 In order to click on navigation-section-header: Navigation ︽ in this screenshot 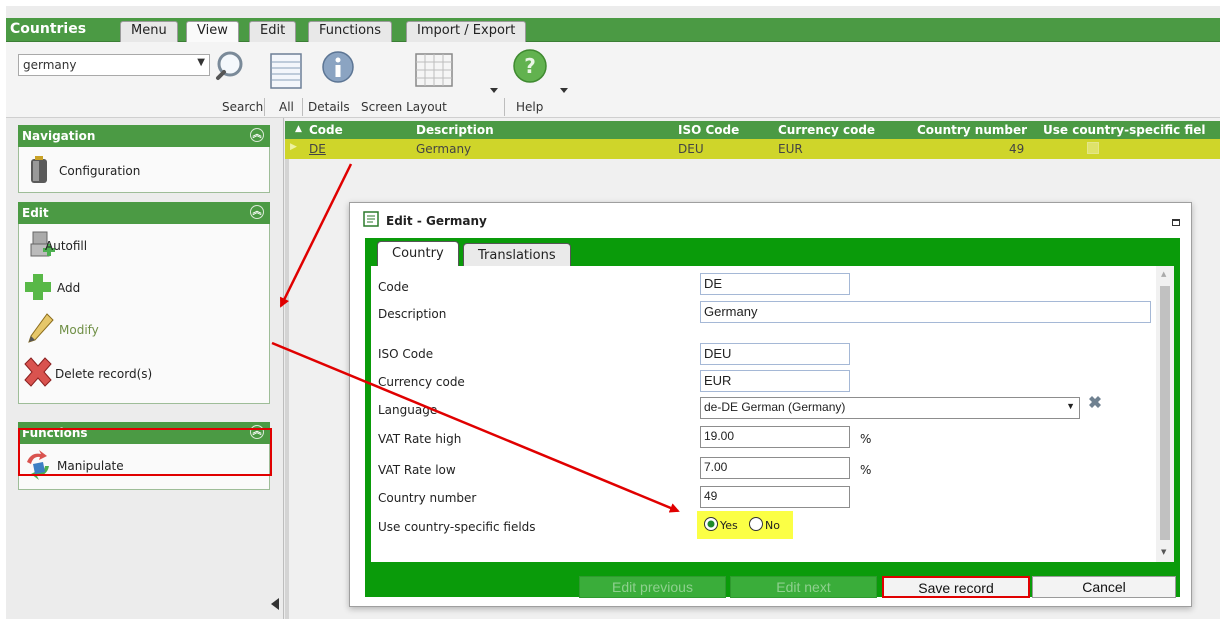, I will do `click(144, 136)`.